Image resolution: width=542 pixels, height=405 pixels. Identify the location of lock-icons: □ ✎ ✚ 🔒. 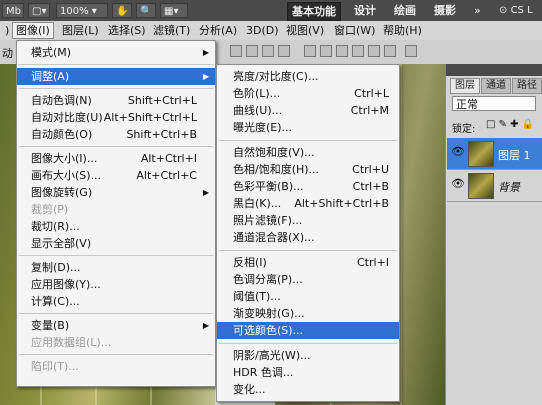
(510, 124).